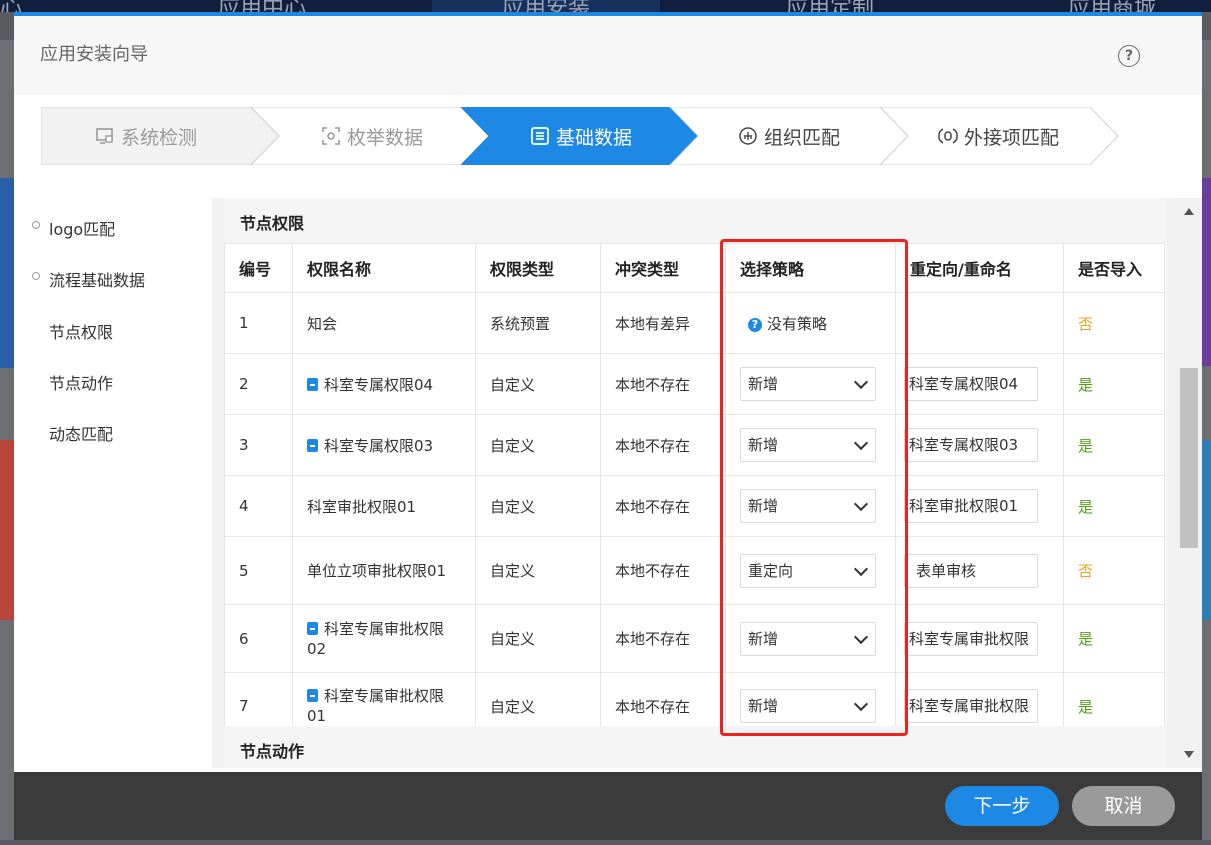 This screenshot has height=845, width=1211. I want to click on table-row: 3 科室专属权限03 自定义 本地不存在 新增 科室专属权限03 是, so click(694, 445).